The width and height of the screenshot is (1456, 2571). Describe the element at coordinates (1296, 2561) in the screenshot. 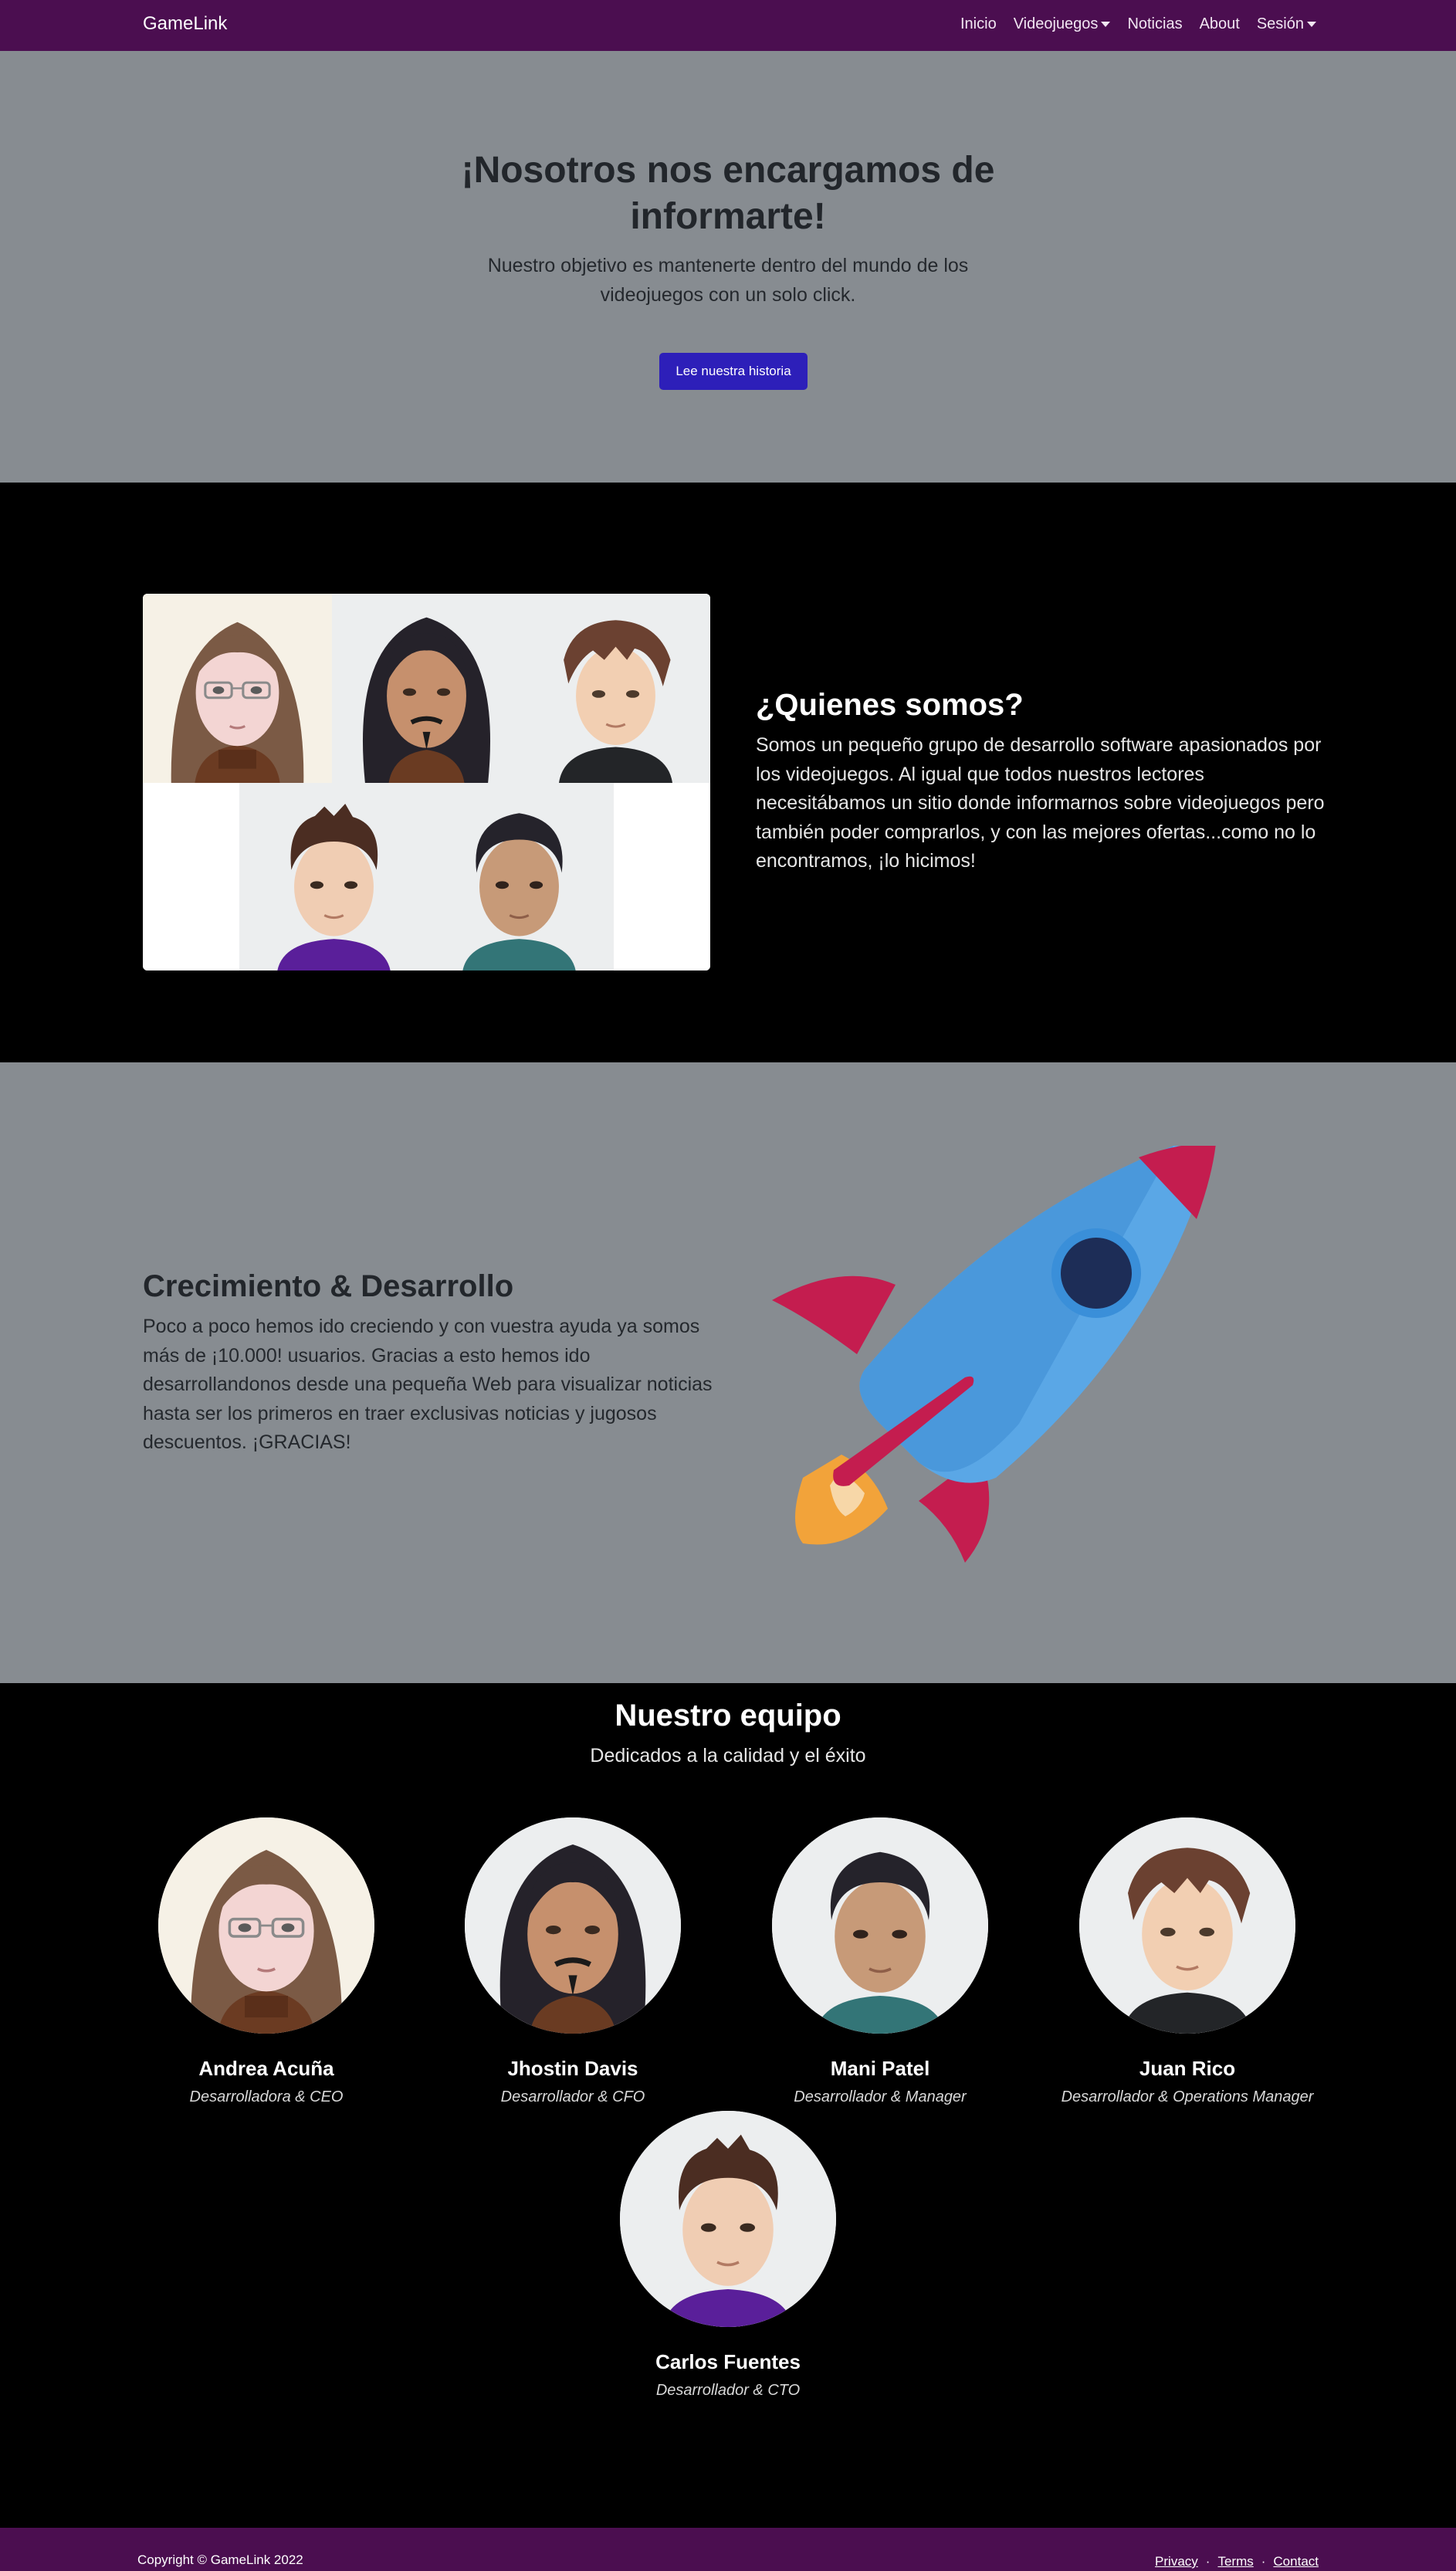

I see `footer-link-contact: Contact` at that location.